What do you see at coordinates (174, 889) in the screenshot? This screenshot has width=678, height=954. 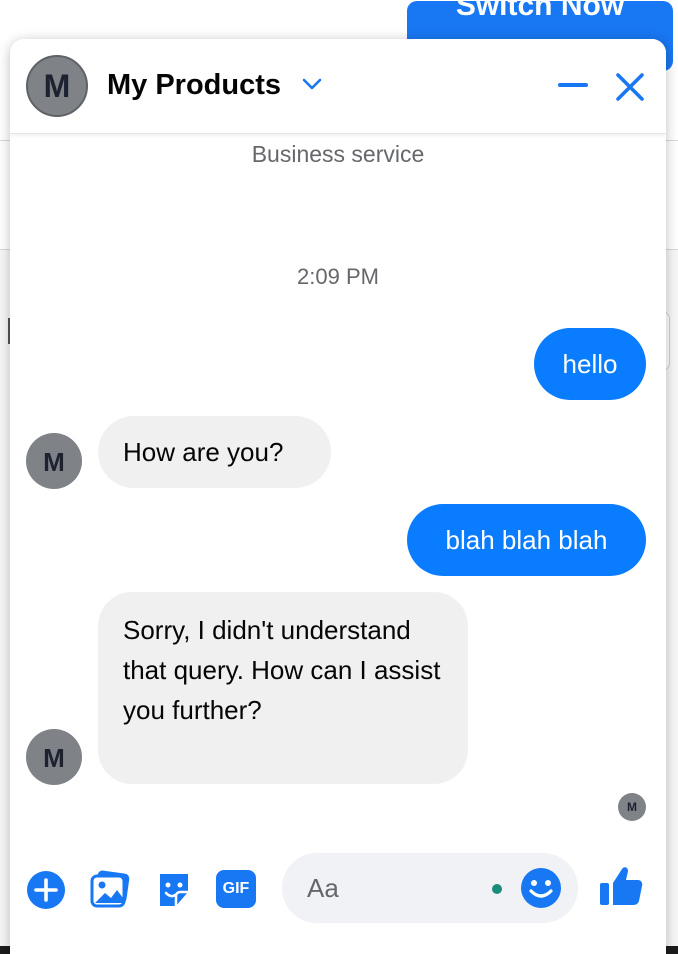 I see `sticker-icon` at bounding box center [174, 889].